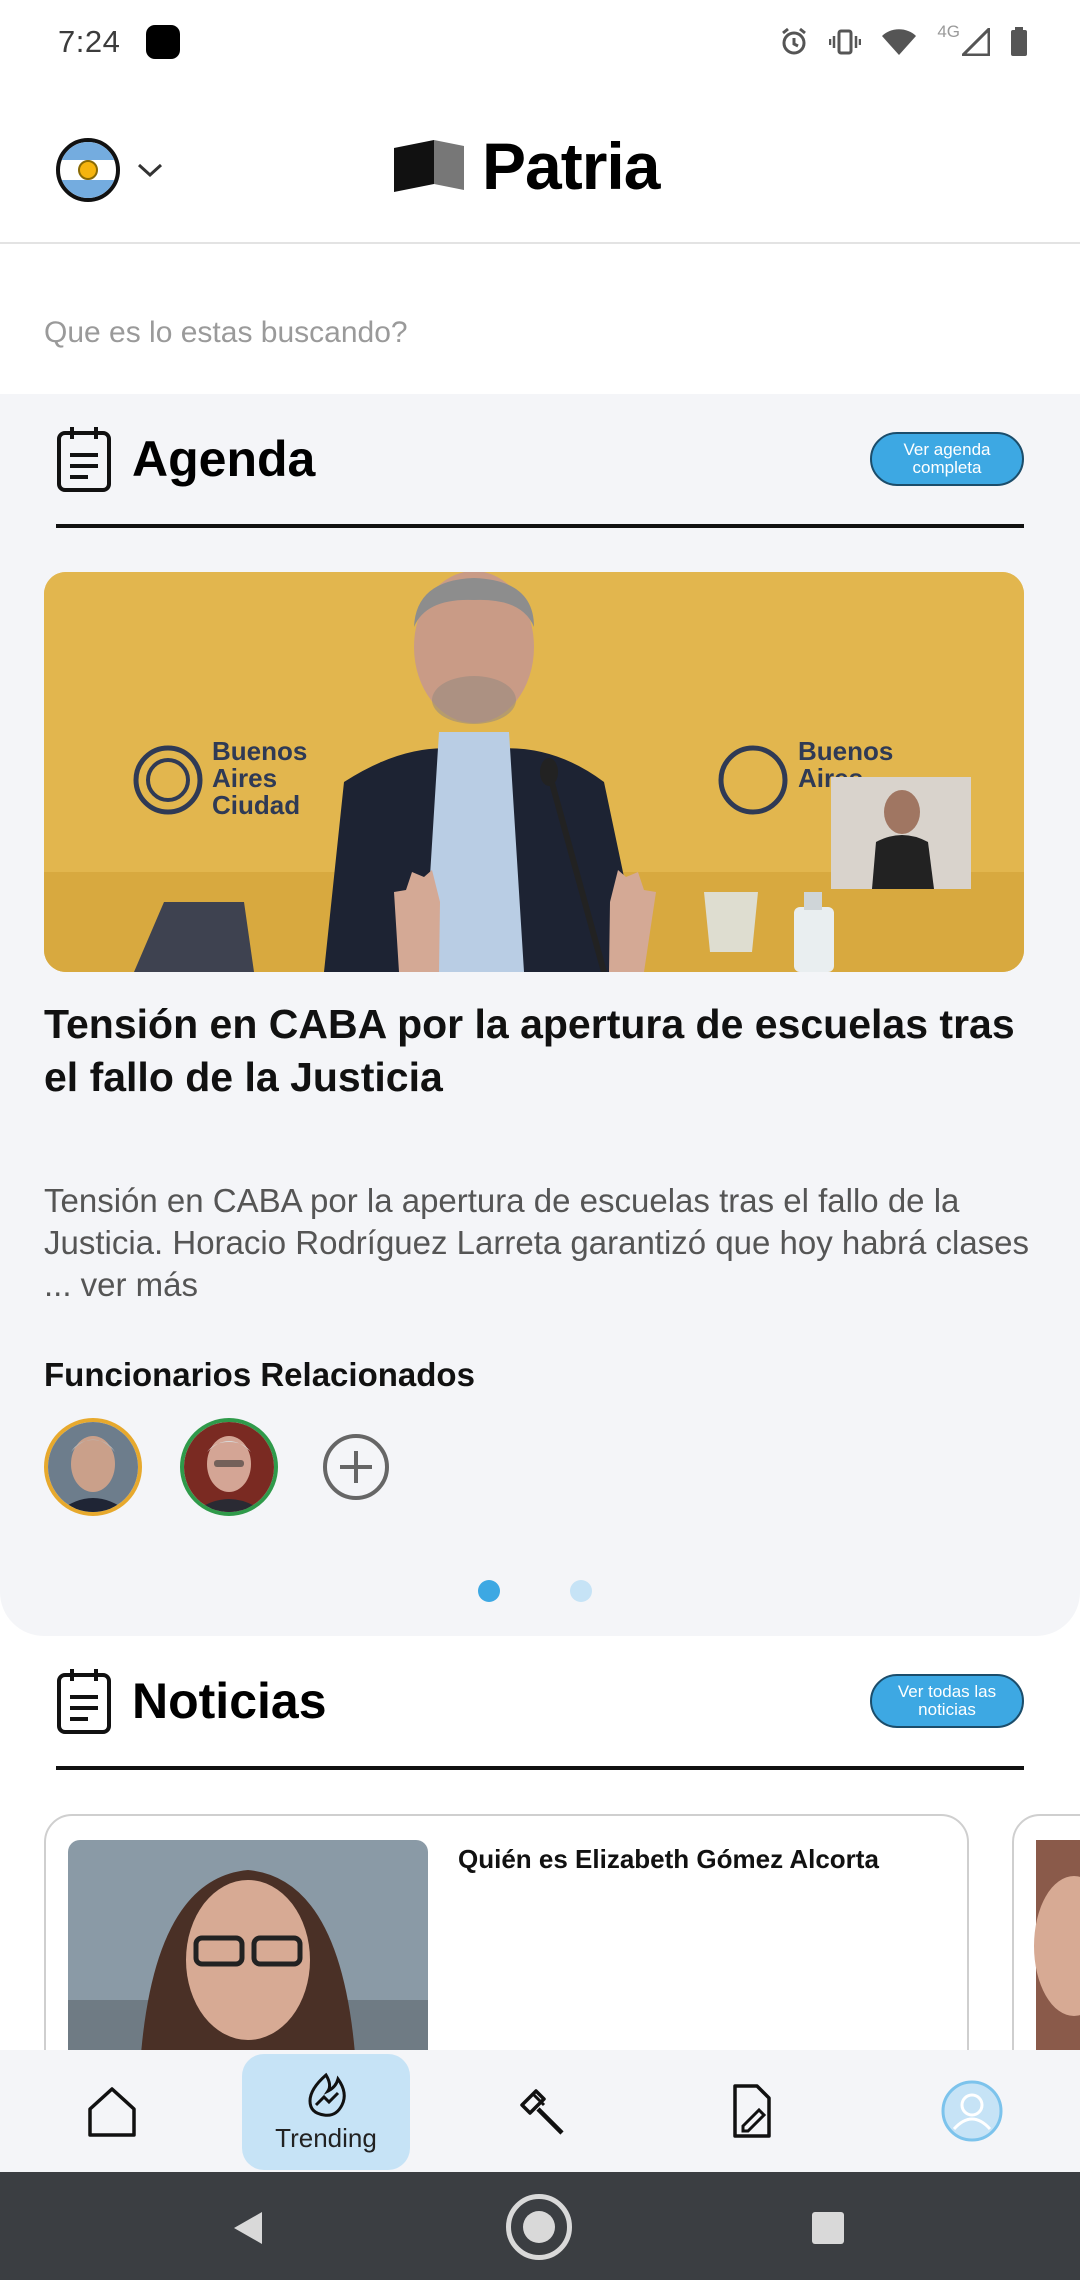 The image size is (1080, 2280). I want to click on view-full-agenda-button: Ver agenda completa, so click(947, 459).